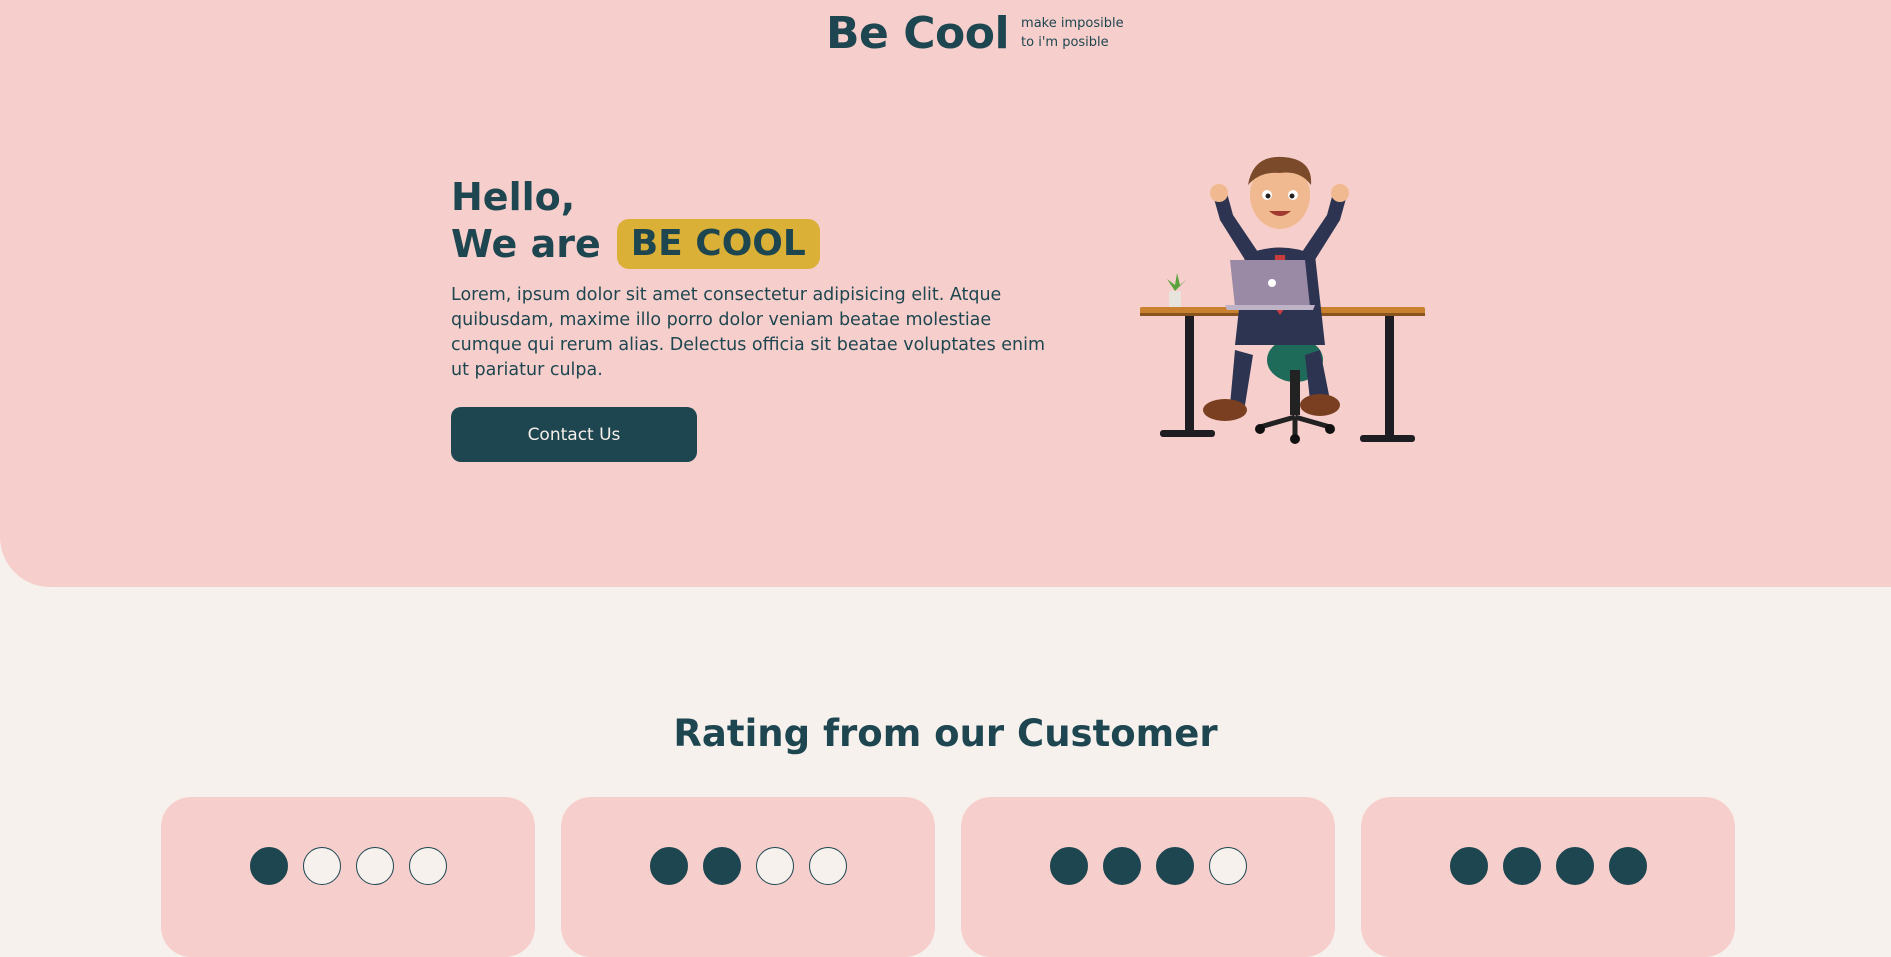 The image size is (1891, 957). What do you see at coordinates (1076, 33) in the screenshot?
I see `brand-tagline: make imposible to i'm posible` at bounding box center [1076, 33].